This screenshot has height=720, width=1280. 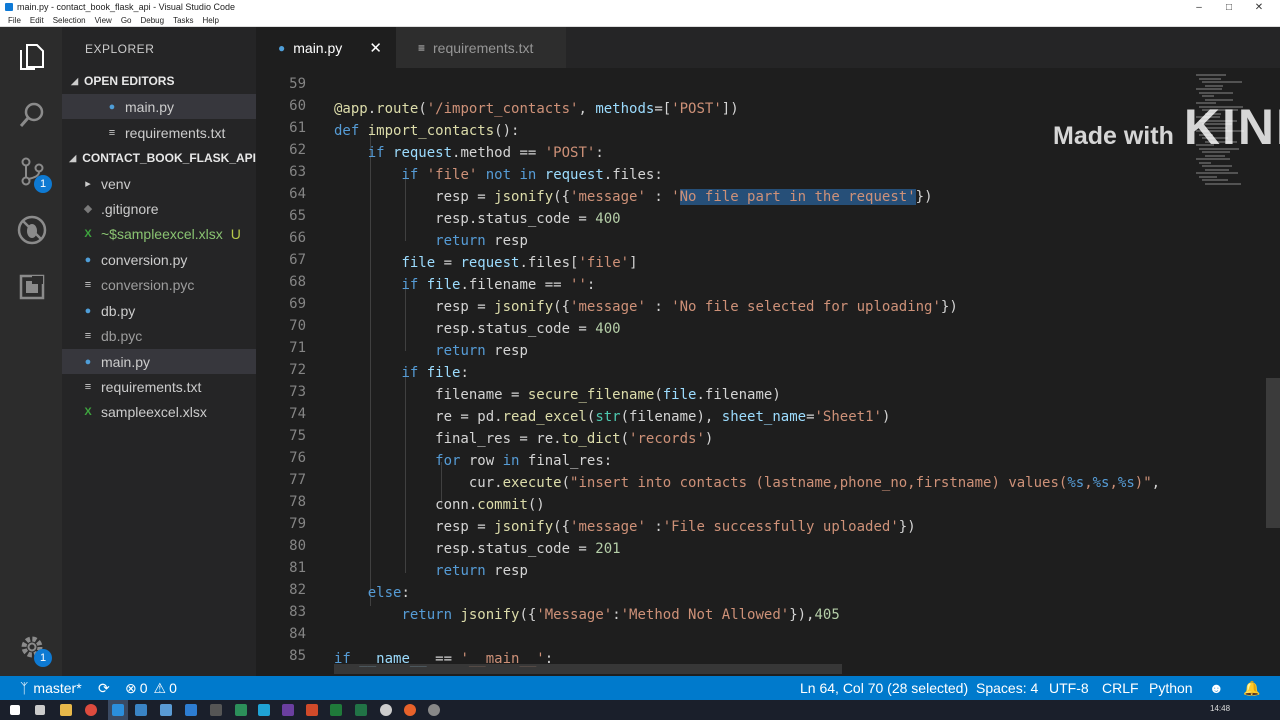 What do you see at coordinates (532, 175) in the screenshot?
I see `code-line-63: if 'file' not in request.files:` at bounding box center [532, 175].